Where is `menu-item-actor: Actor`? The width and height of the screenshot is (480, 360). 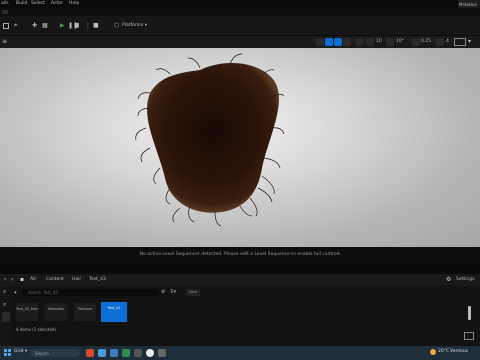 menu-item-actor: Actor is located at coordinates (57, 3).